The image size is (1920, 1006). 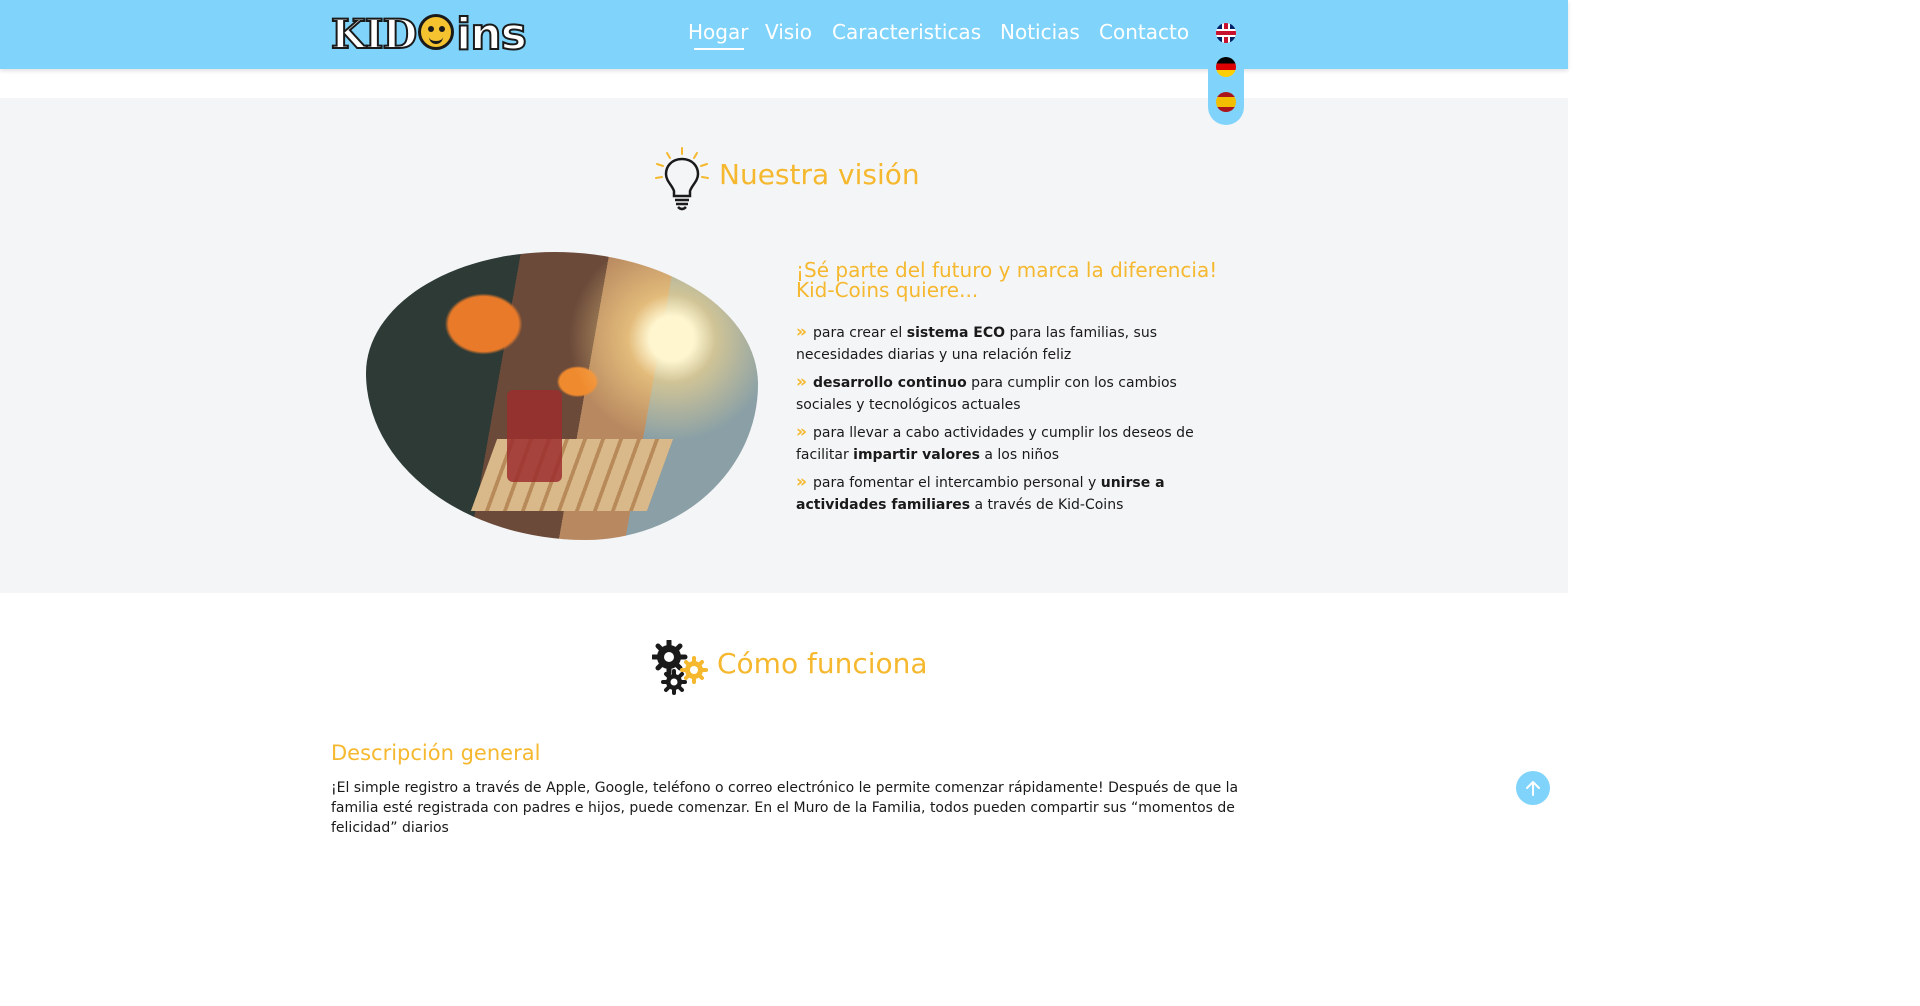 What do you see at coordinates (374, 34) in the screenshot?
I see `logo-kid-text: KID` at bounding box center [374, 34].